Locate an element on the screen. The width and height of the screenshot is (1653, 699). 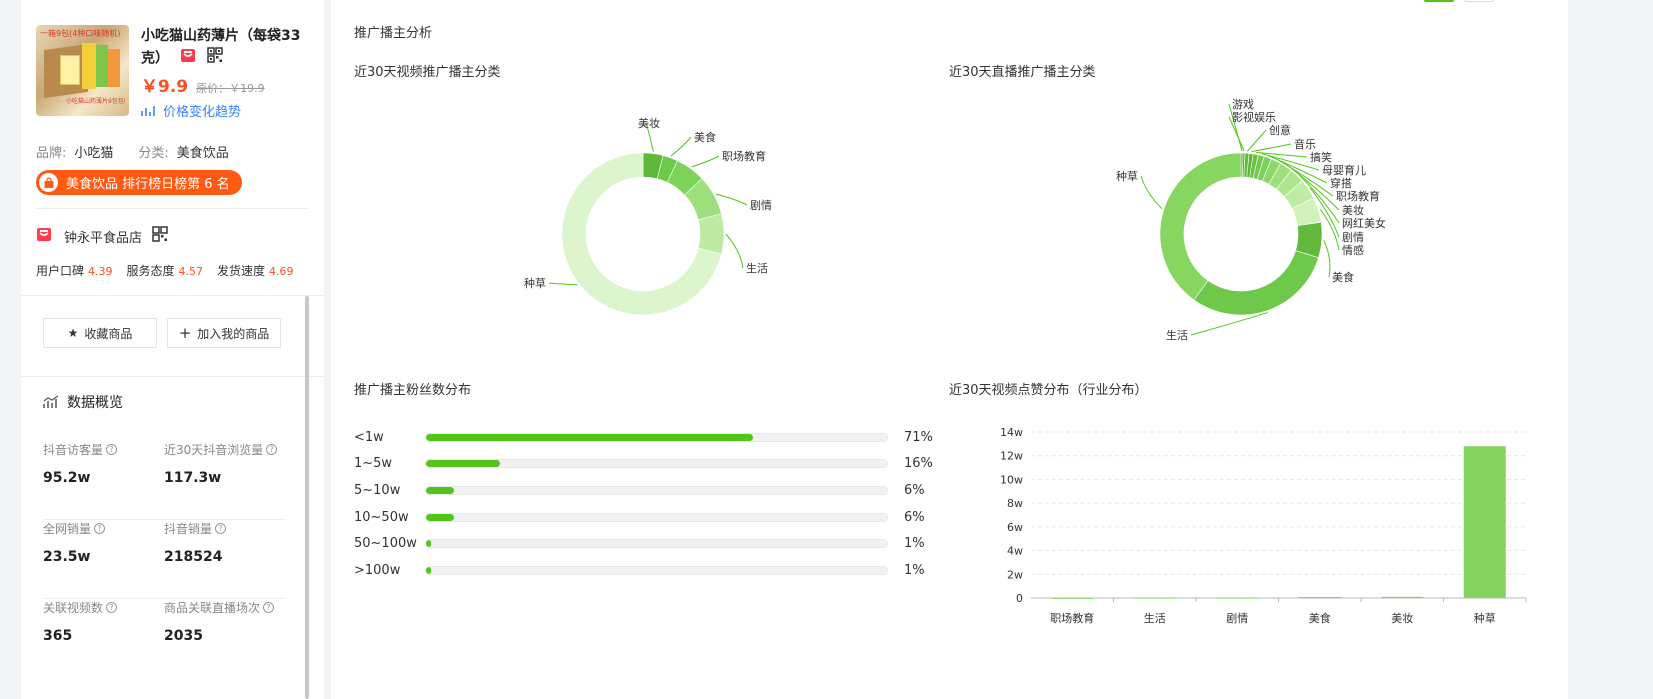
shop-row: 钟永平食品店 is located at coordinates (172, 236).